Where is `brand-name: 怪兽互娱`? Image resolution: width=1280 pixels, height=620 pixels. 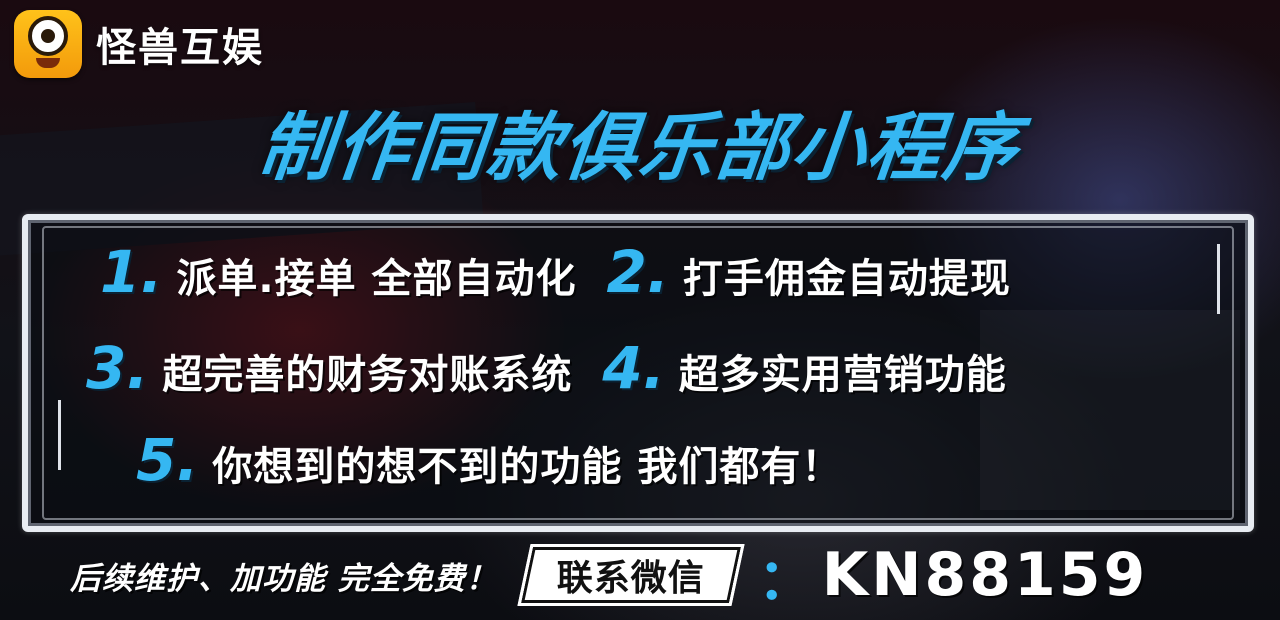
brand-name: 怪兽互娱 is located at coordinates (180, 48).